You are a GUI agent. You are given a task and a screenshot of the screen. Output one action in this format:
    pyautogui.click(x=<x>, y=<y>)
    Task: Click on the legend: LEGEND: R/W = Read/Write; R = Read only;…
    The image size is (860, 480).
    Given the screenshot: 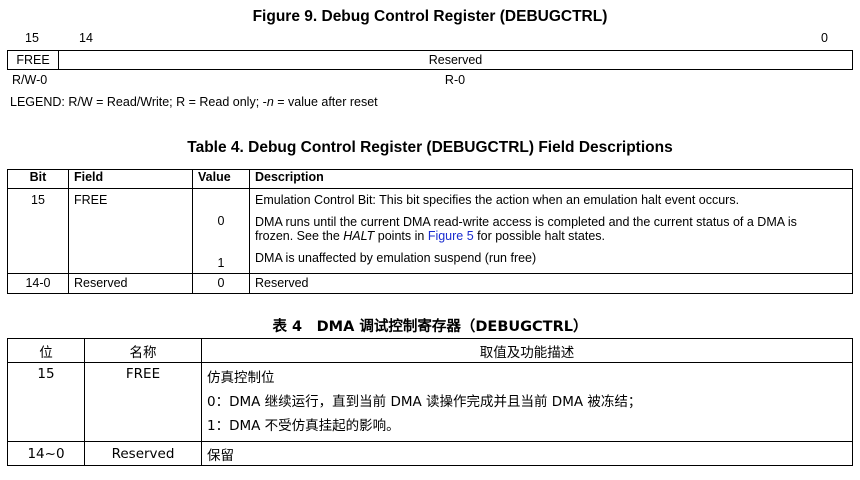 What is the action you would take?
    pyautogui.click(x=194, y=102)
    